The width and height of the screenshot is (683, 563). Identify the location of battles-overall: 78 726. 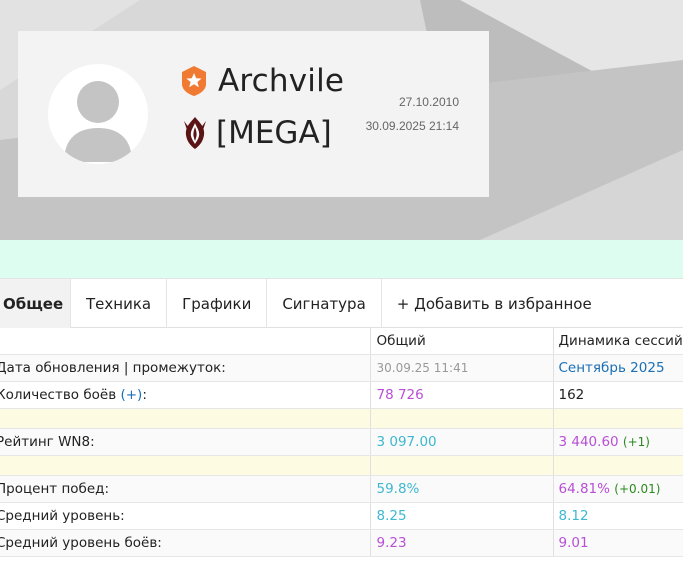
(462, 395).